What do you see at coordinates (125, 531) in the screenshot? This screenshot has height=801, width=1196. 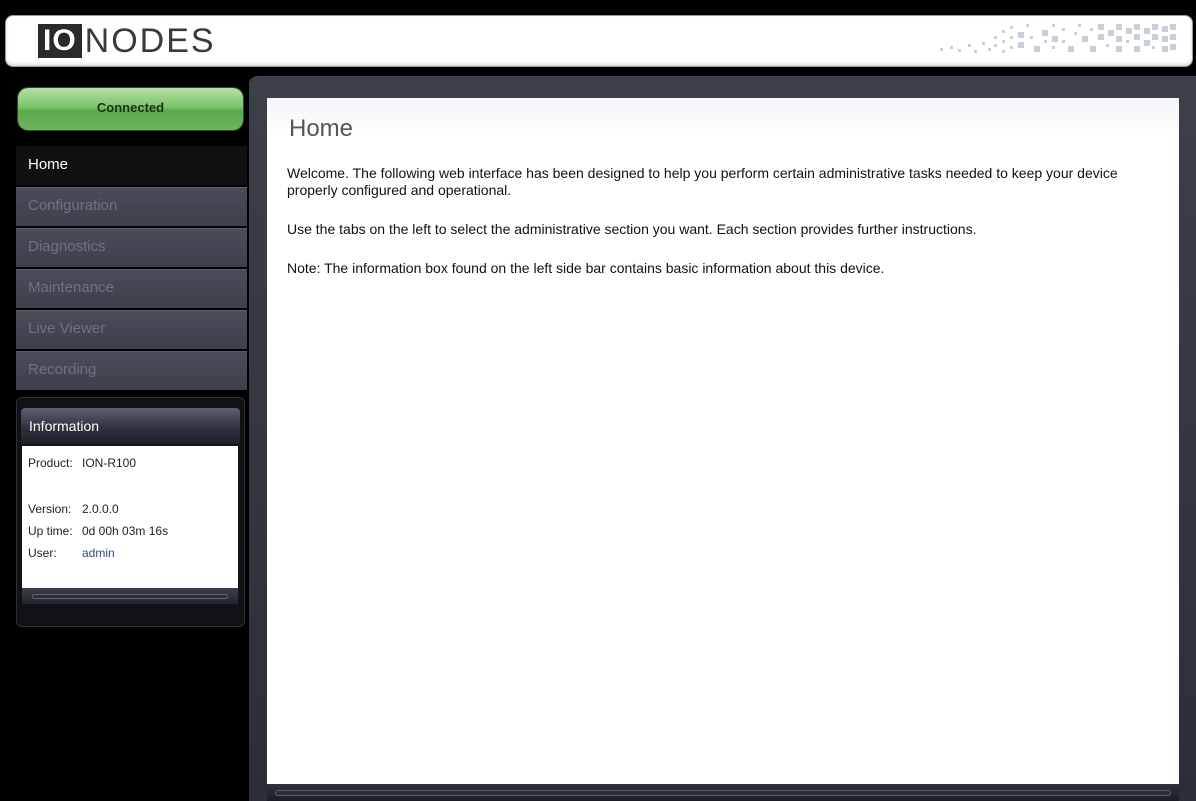 I see `info-value: 0d 00h 03m 16s` at bounding box center [125, 531].